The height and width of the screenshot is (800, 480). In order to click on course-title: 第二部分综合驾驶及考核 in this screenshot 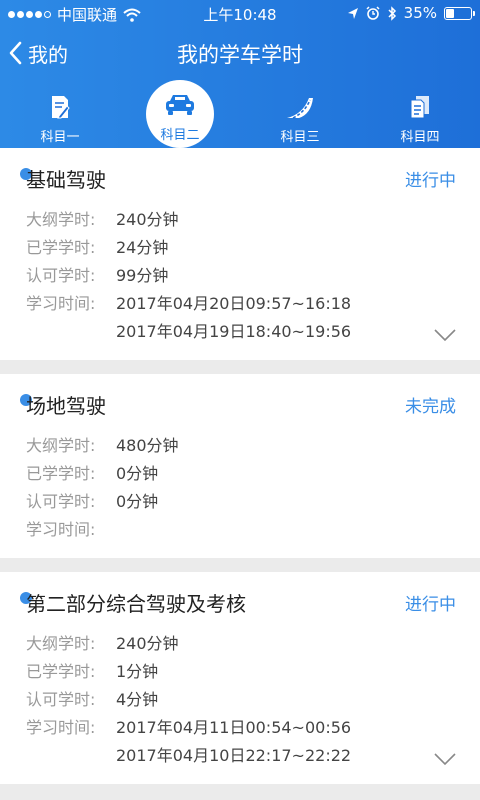, I will do `click(136, 604)`.